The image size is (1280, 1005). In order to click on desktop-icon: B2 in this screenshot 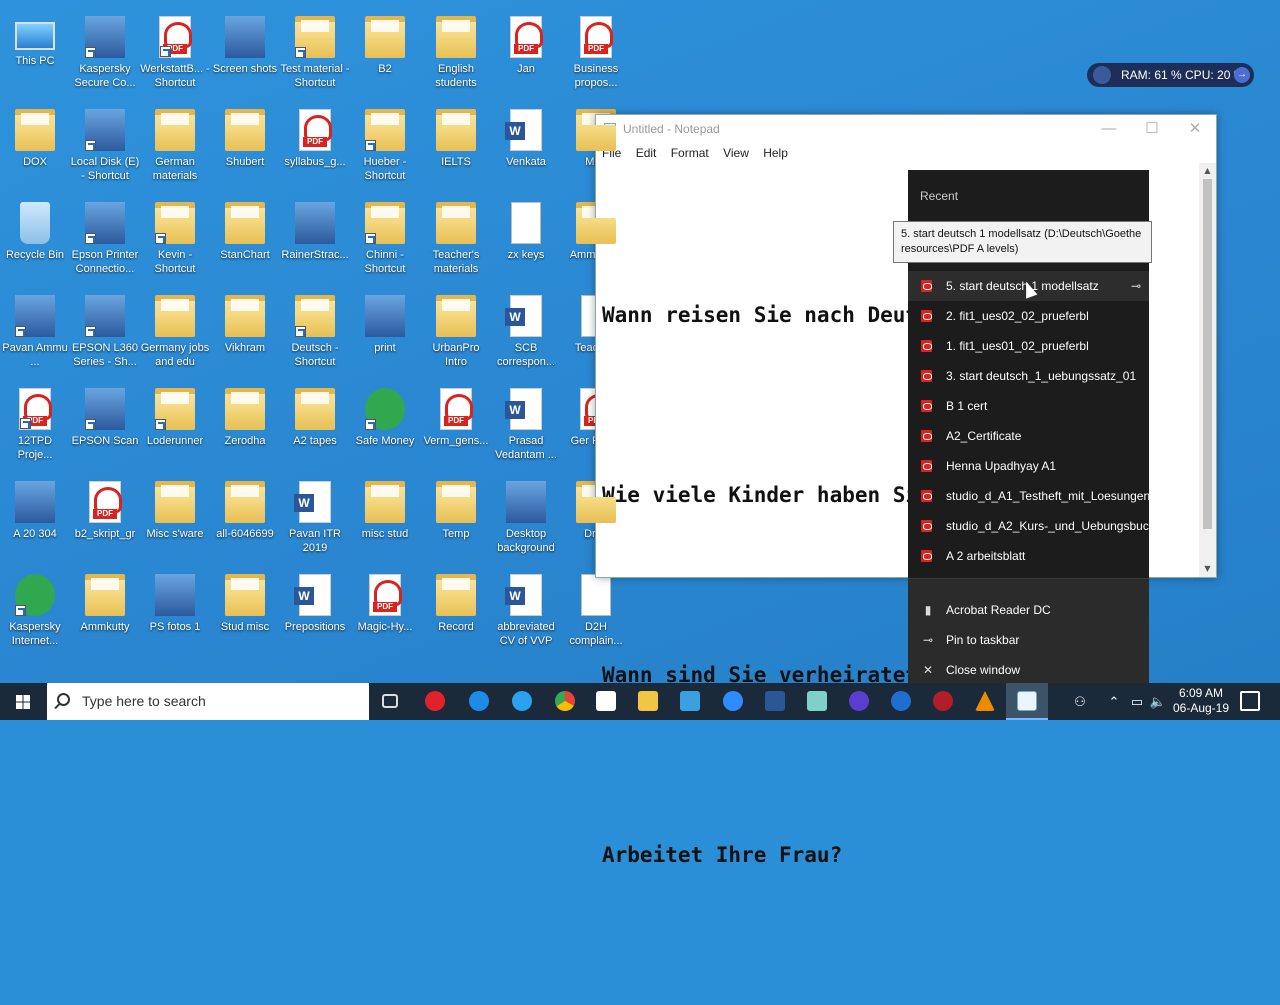, I will do `click(385, 55)`.